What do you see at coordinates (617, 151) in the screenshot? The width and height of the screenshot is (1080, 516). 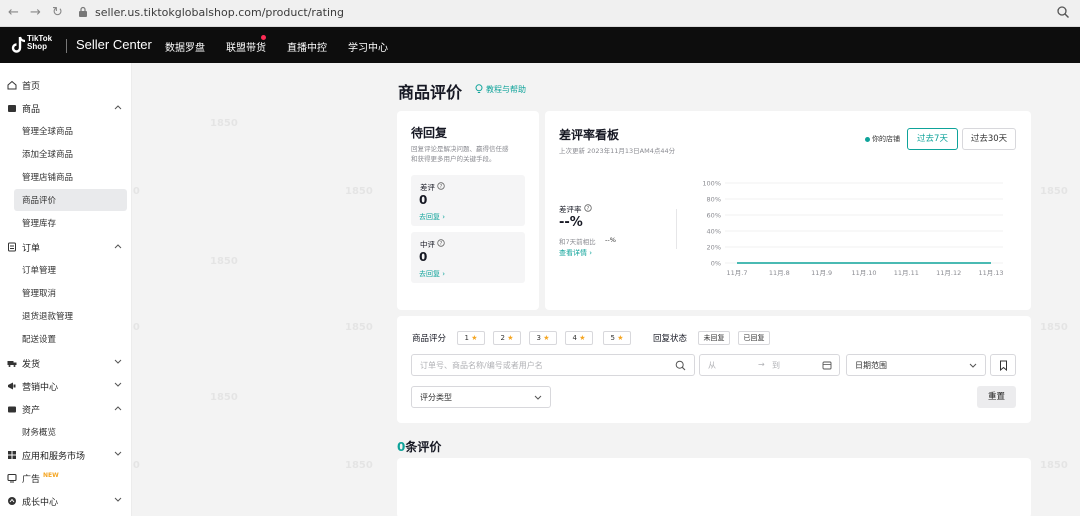 I see `last-updated: 上次更新 2023年11月13日AM4点44分` at bounding box center [617, 151].